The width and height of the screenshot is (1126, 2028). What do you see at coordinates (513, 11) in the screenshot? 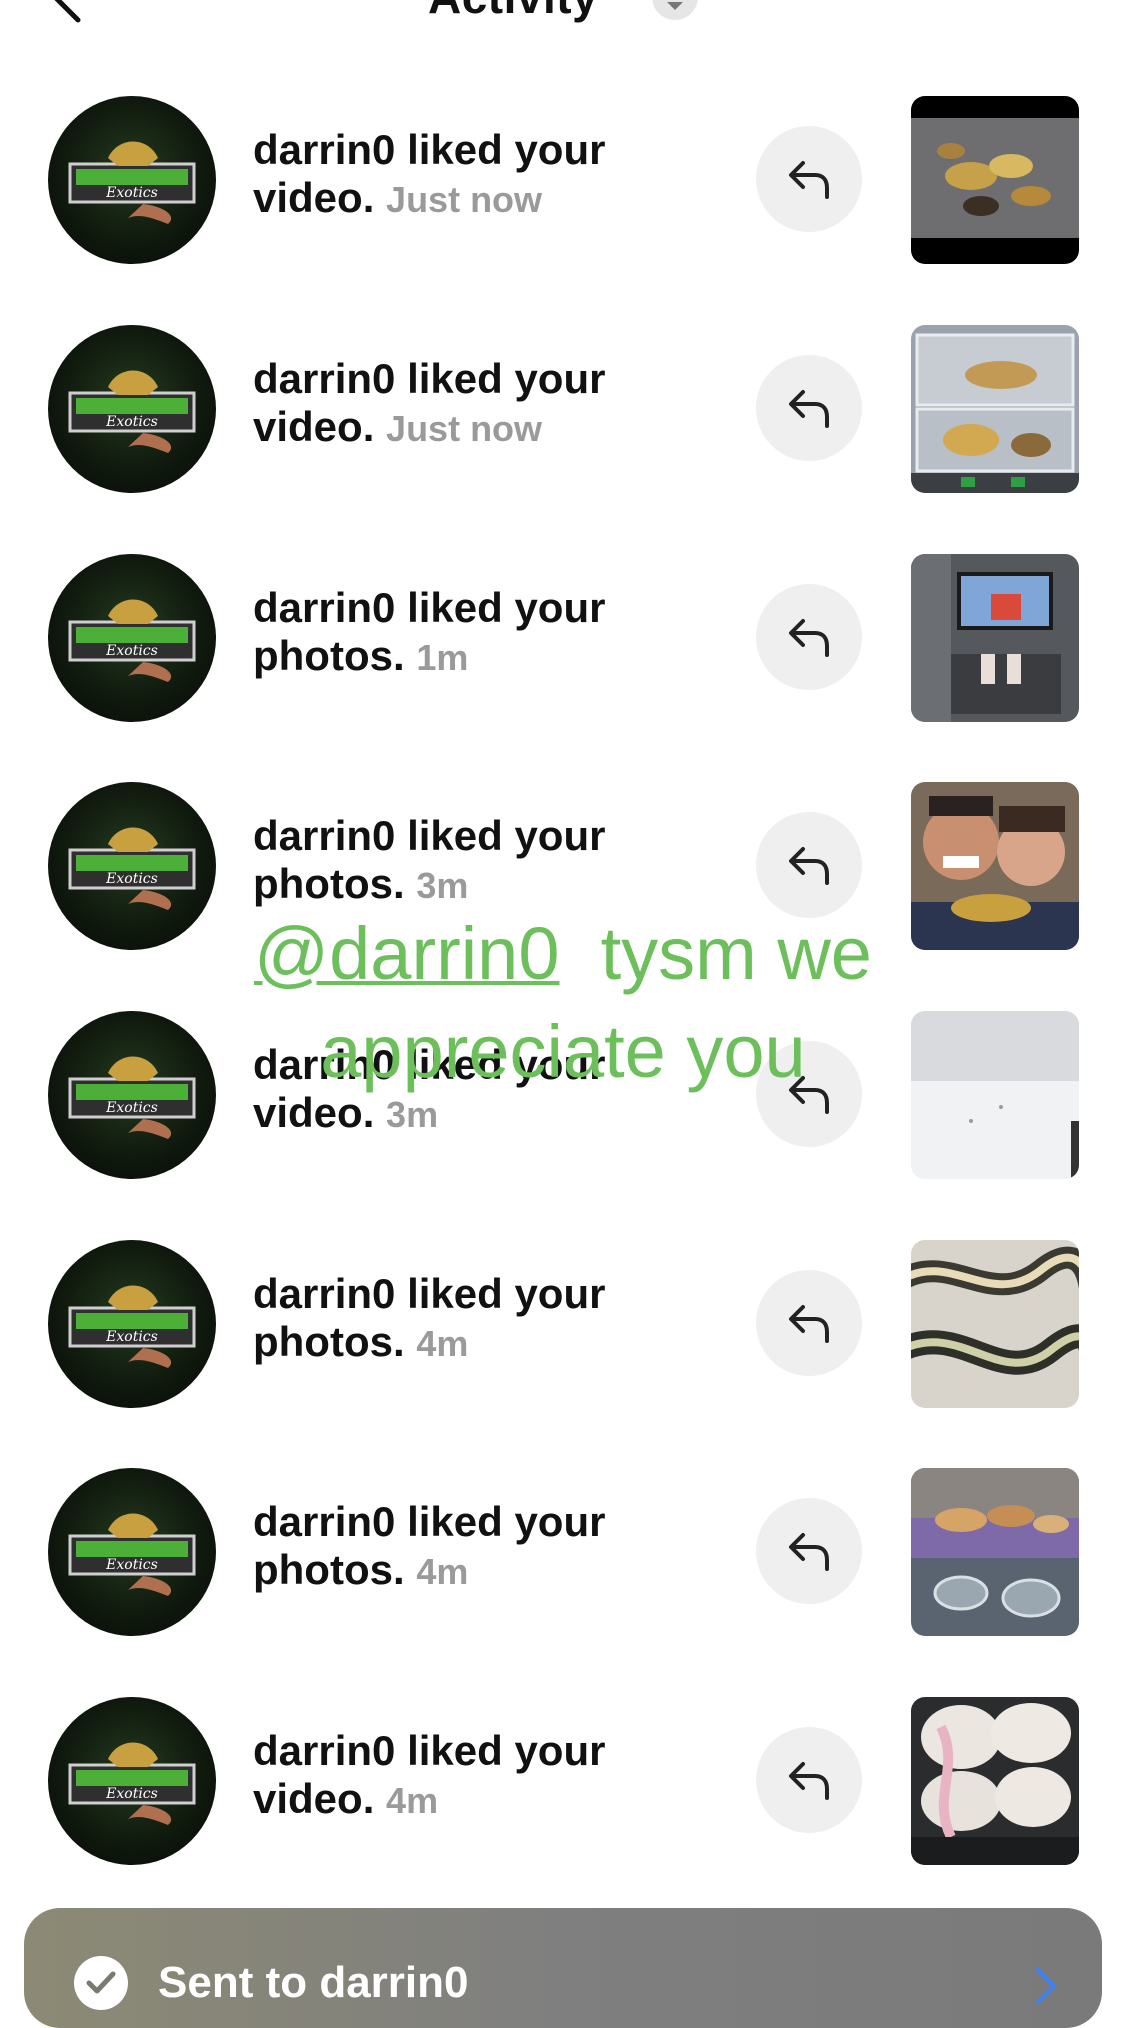
I see `page-title: Activity` at bounding box center [513, 11].